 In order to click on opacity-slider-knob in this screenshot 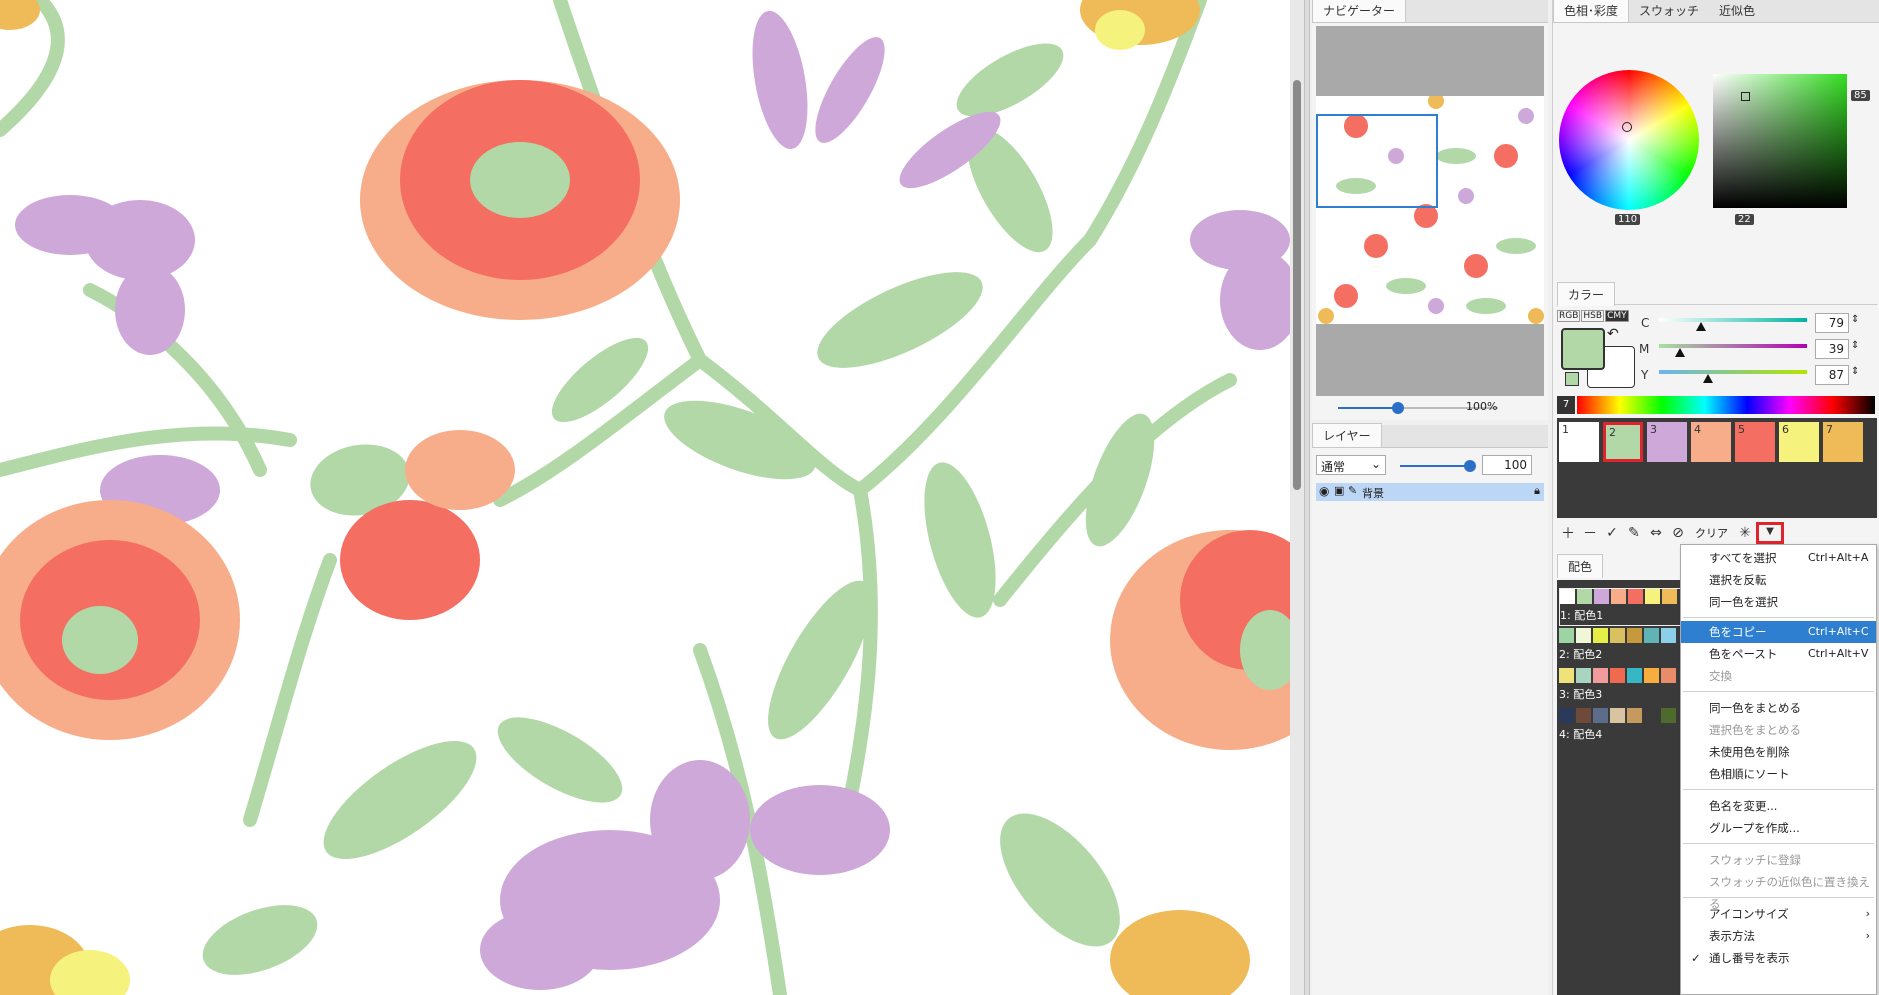, I will do `click(1470, 466)`.